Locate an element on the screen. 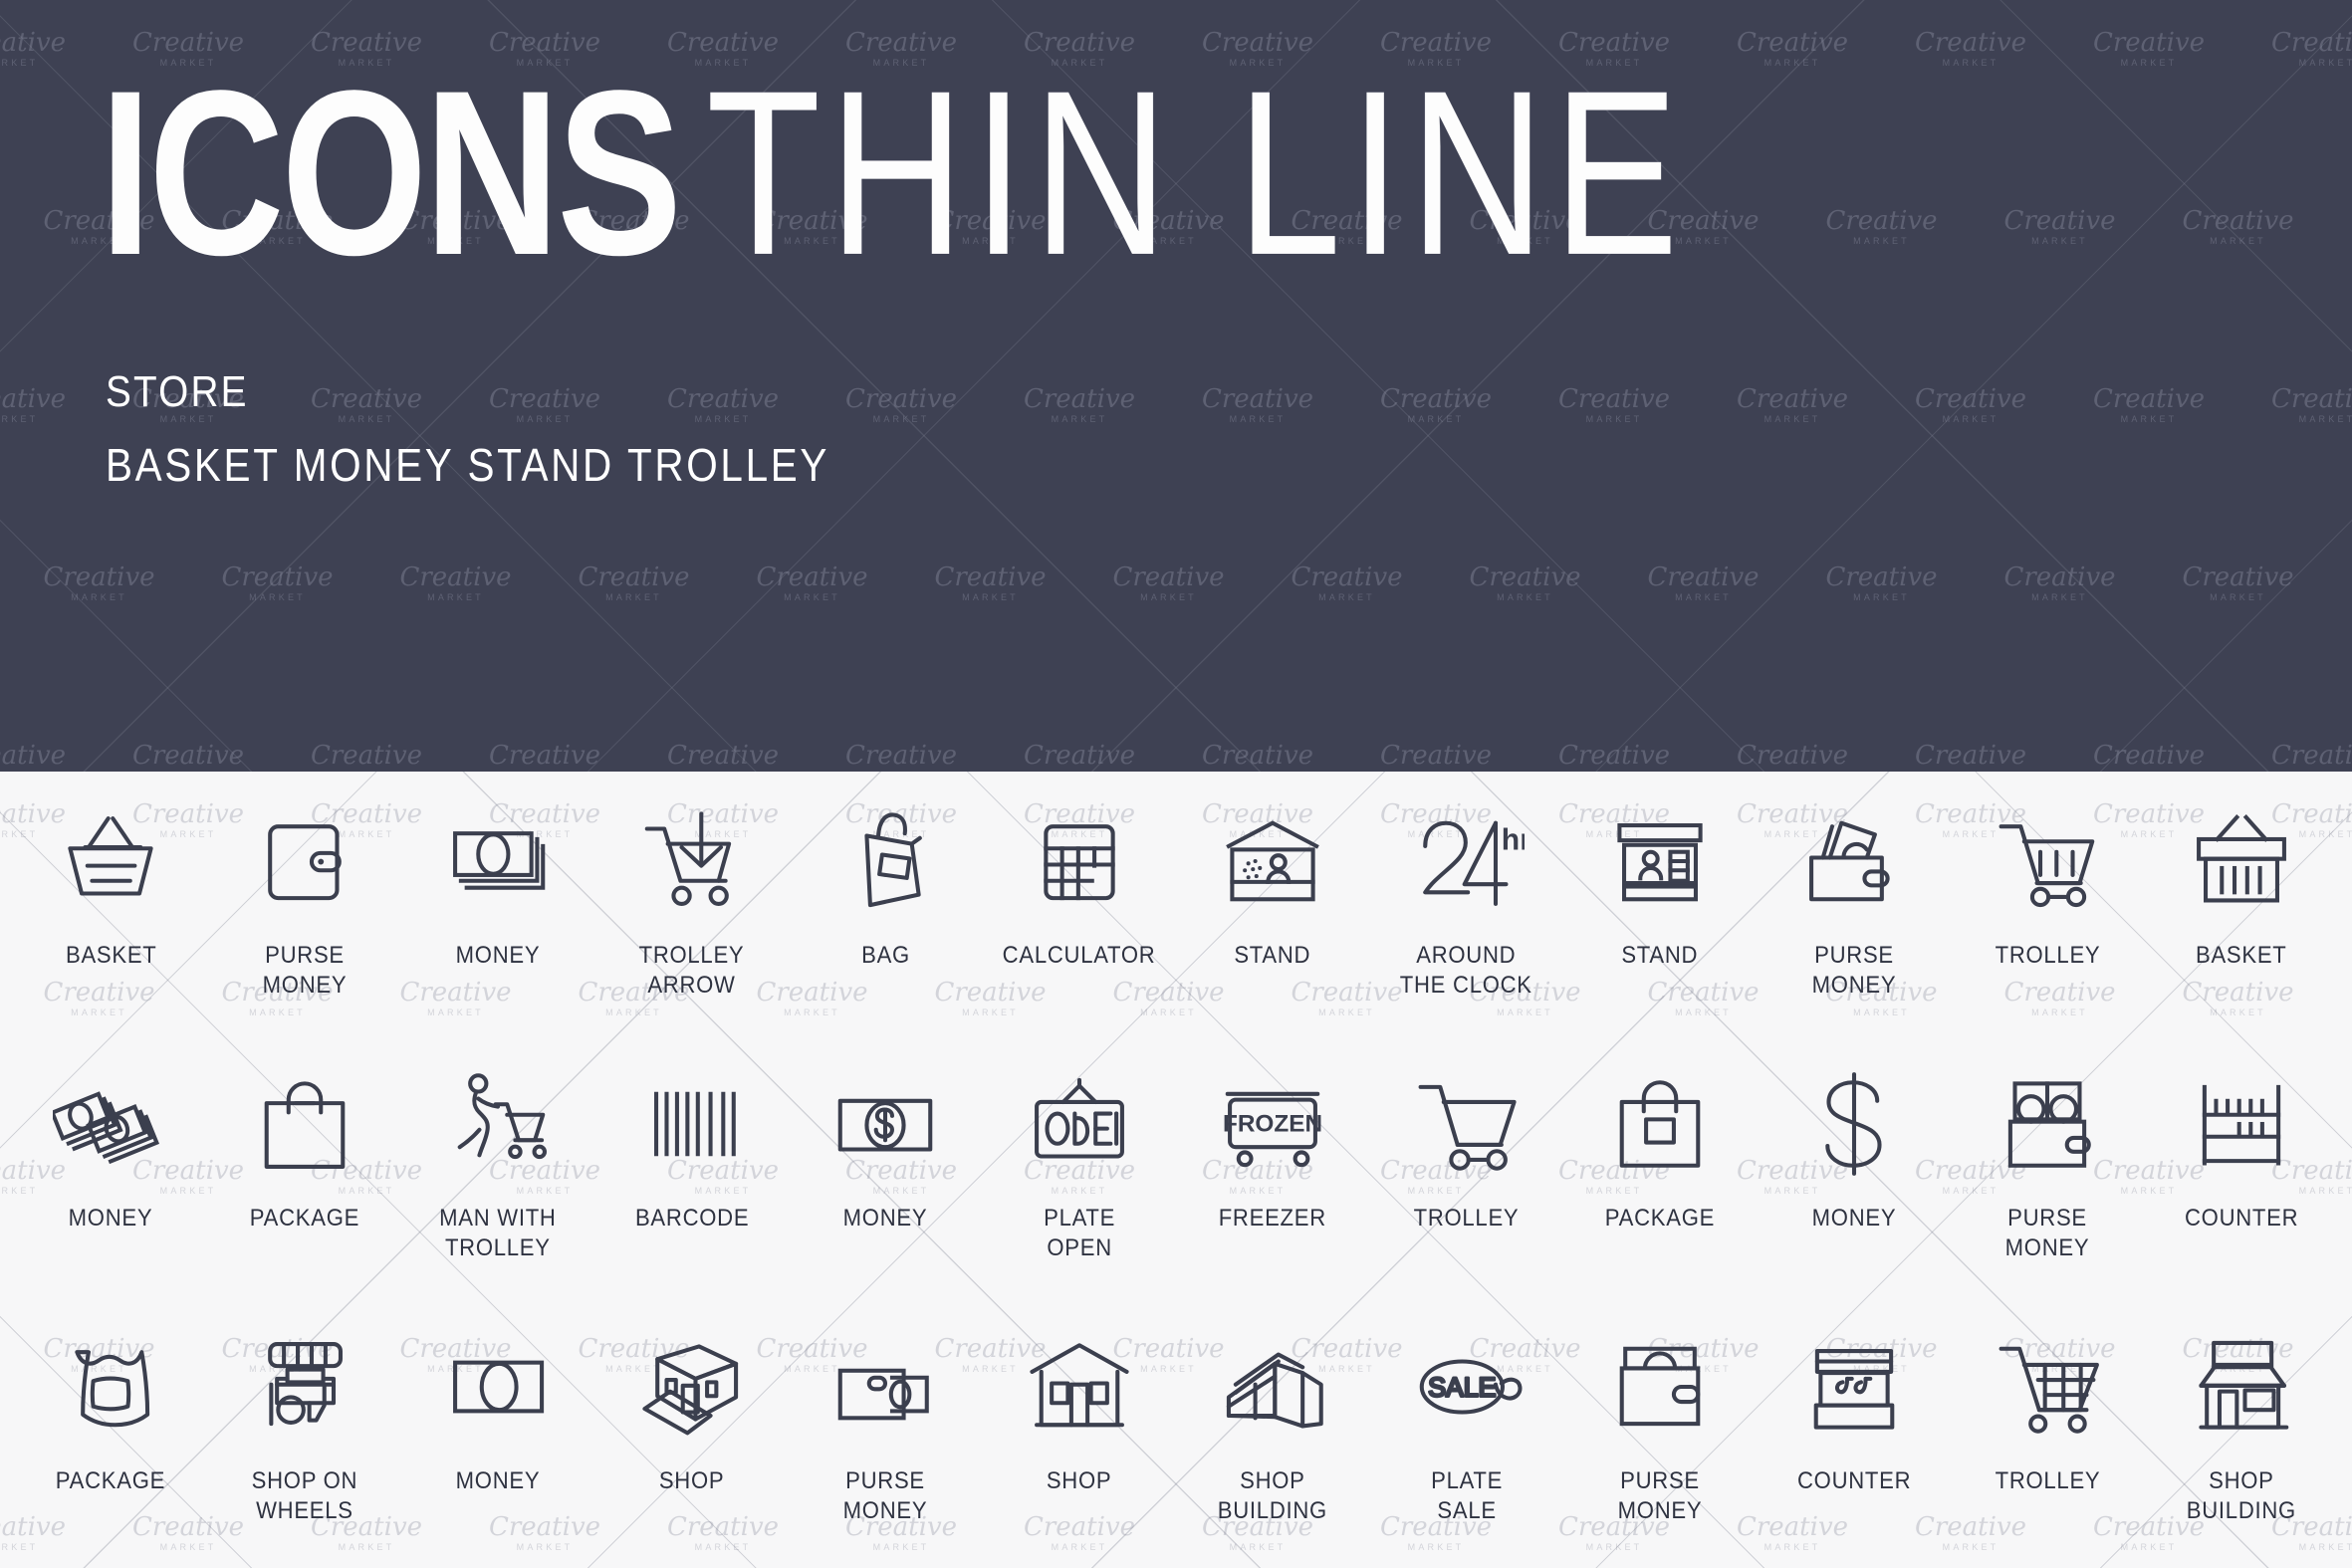 The width and height of the screenshot is (2352, 1568). subtitle-block: STORE BASKET MONEY STAND TROLLEY is located at coordinates (517, 428).